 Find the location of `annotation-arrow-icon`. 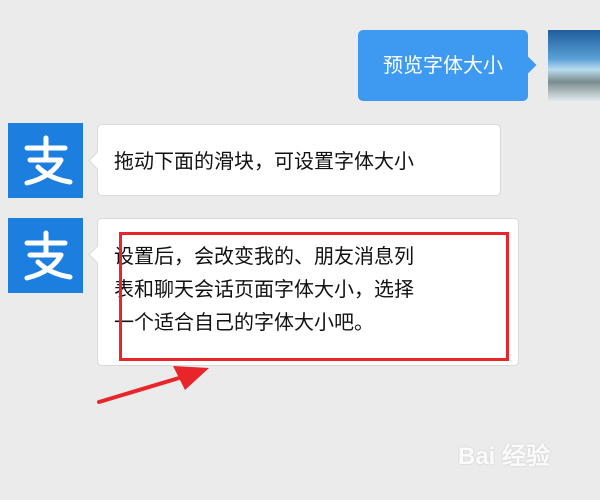

annotation-arrow-icon is located at coordinates (153, 385).